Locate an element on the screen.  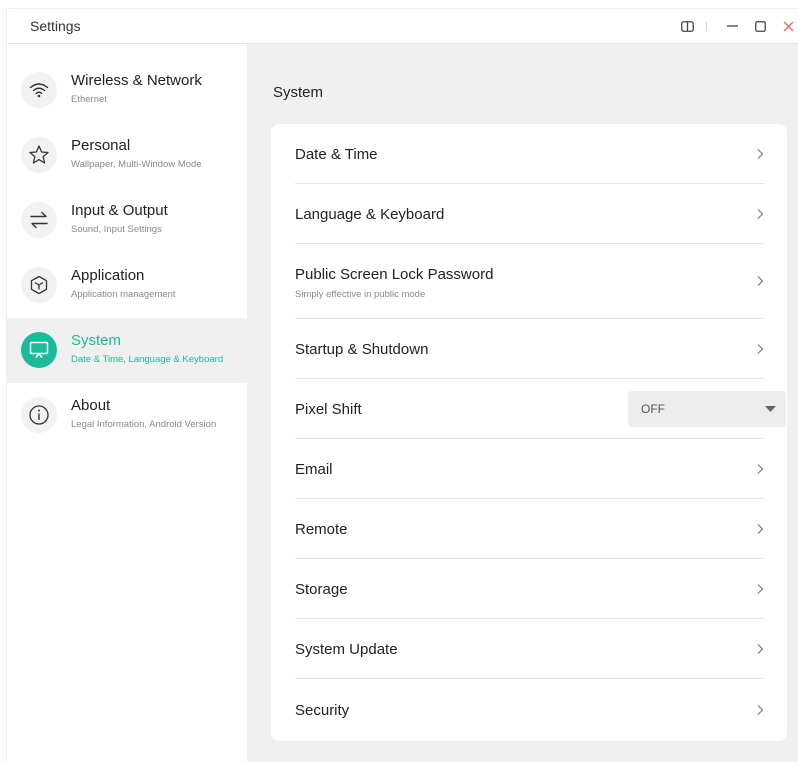
row-label: Startup & Shutdown is located at coordinates (362, 349).